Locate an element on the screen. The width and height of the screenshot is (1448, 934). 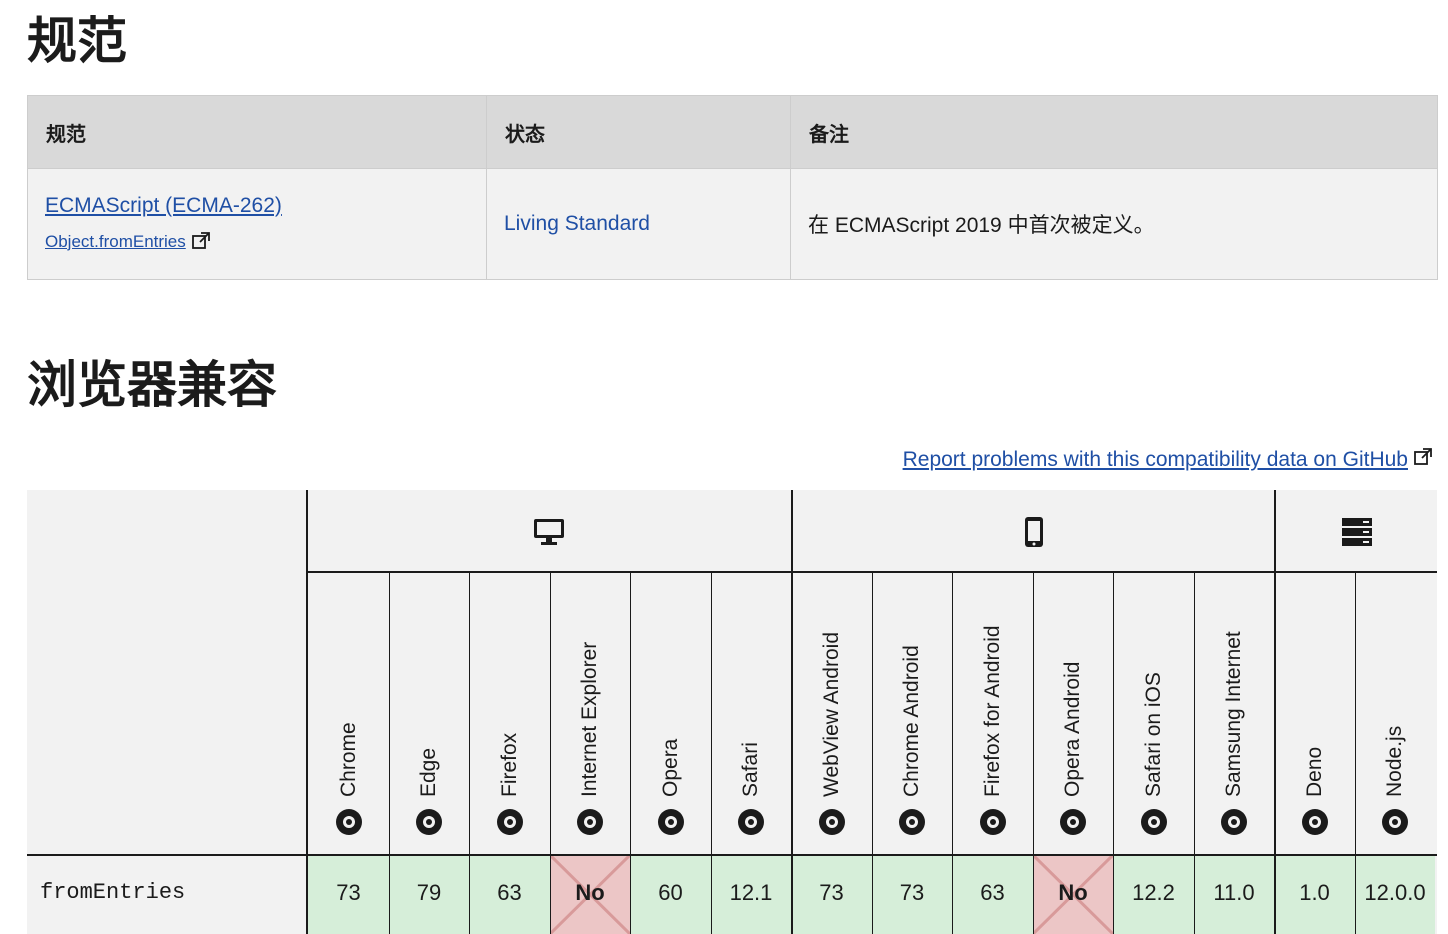
support-version: 12.1 is located at coordinates (751, 892).